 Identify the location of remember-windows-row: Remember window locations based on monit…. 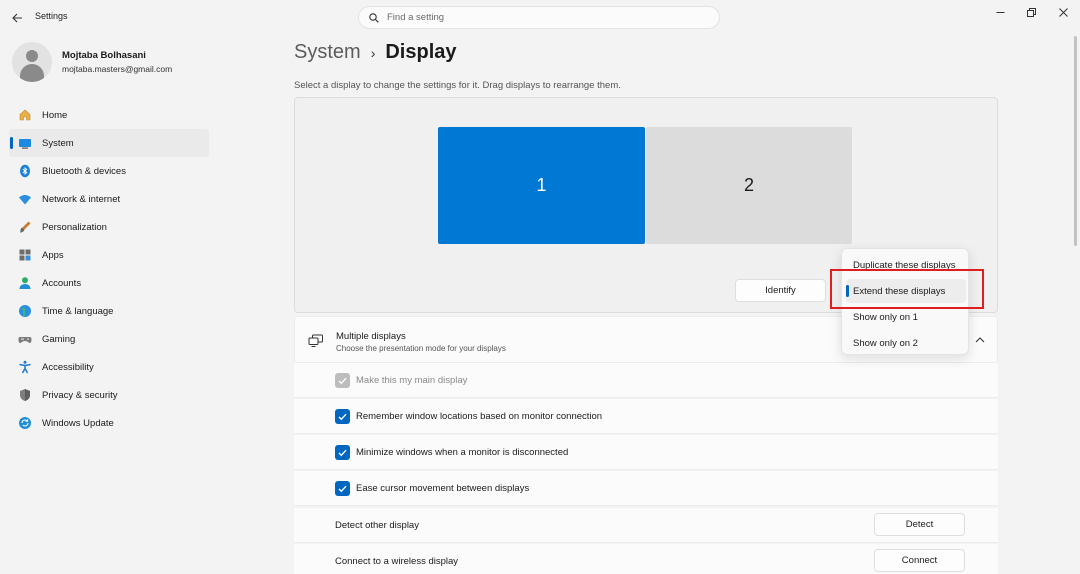
(646, 416).